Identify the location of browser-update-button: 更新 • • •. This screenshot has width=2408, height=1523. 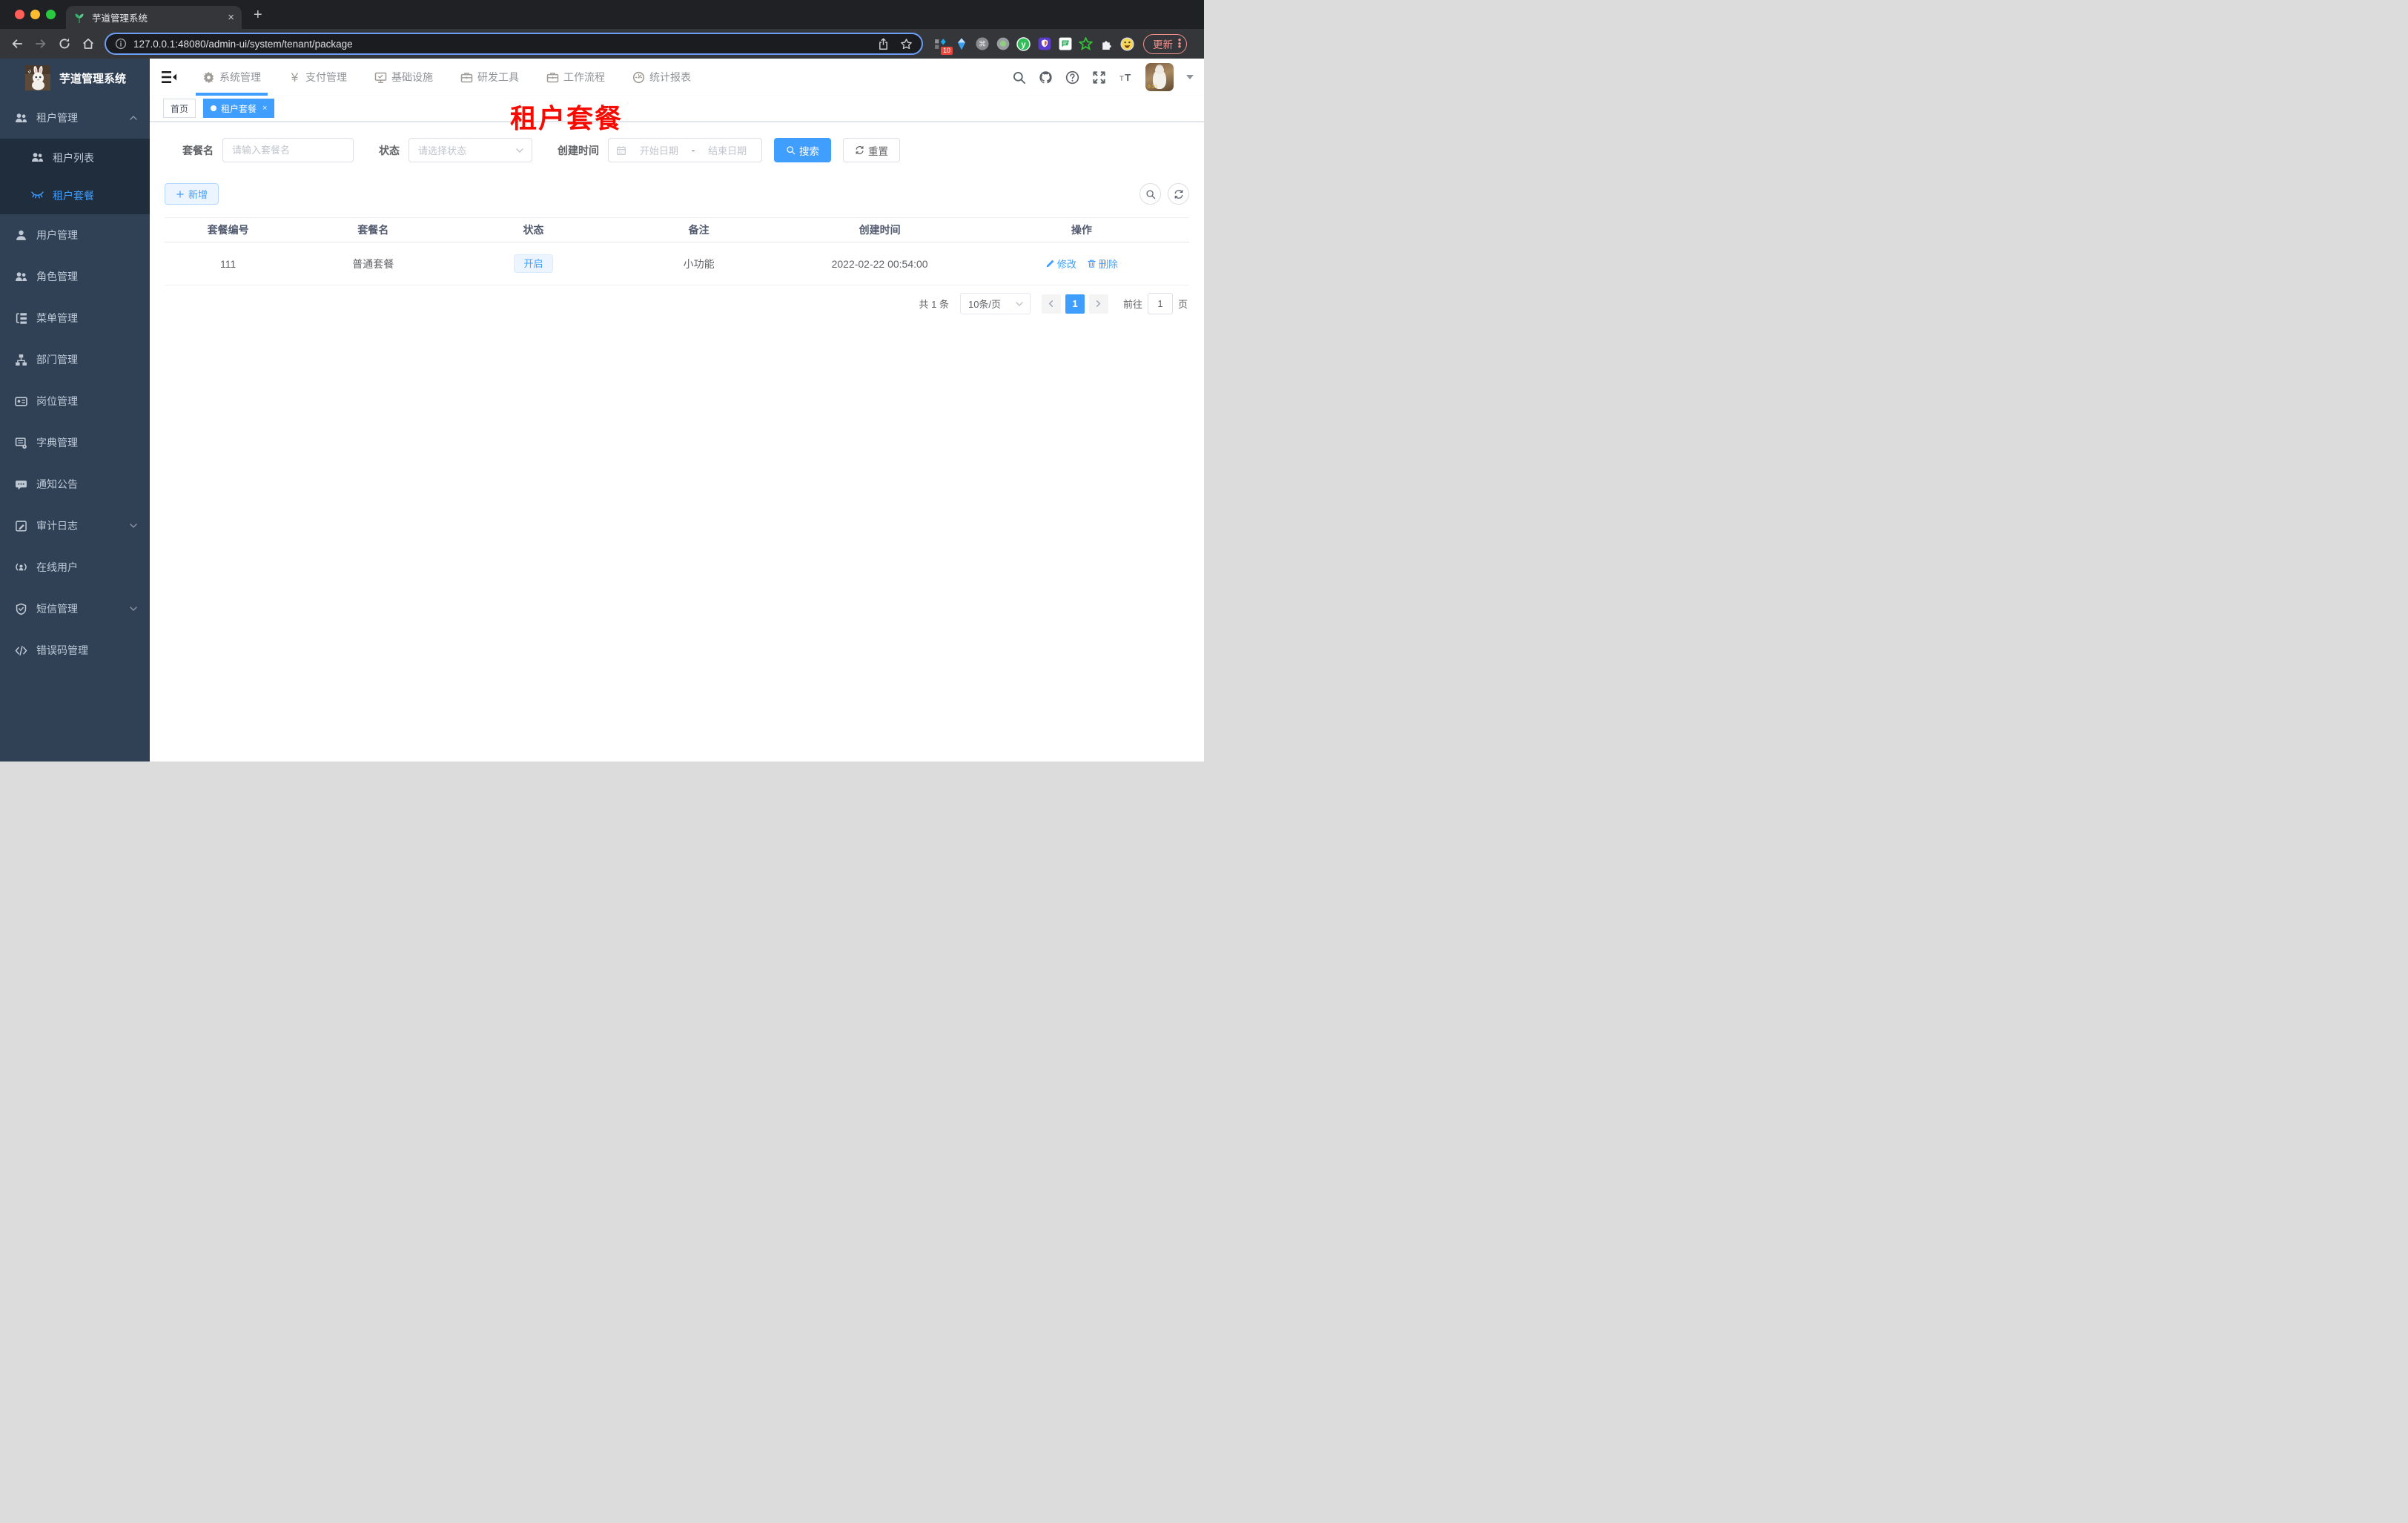
(1165, 44).